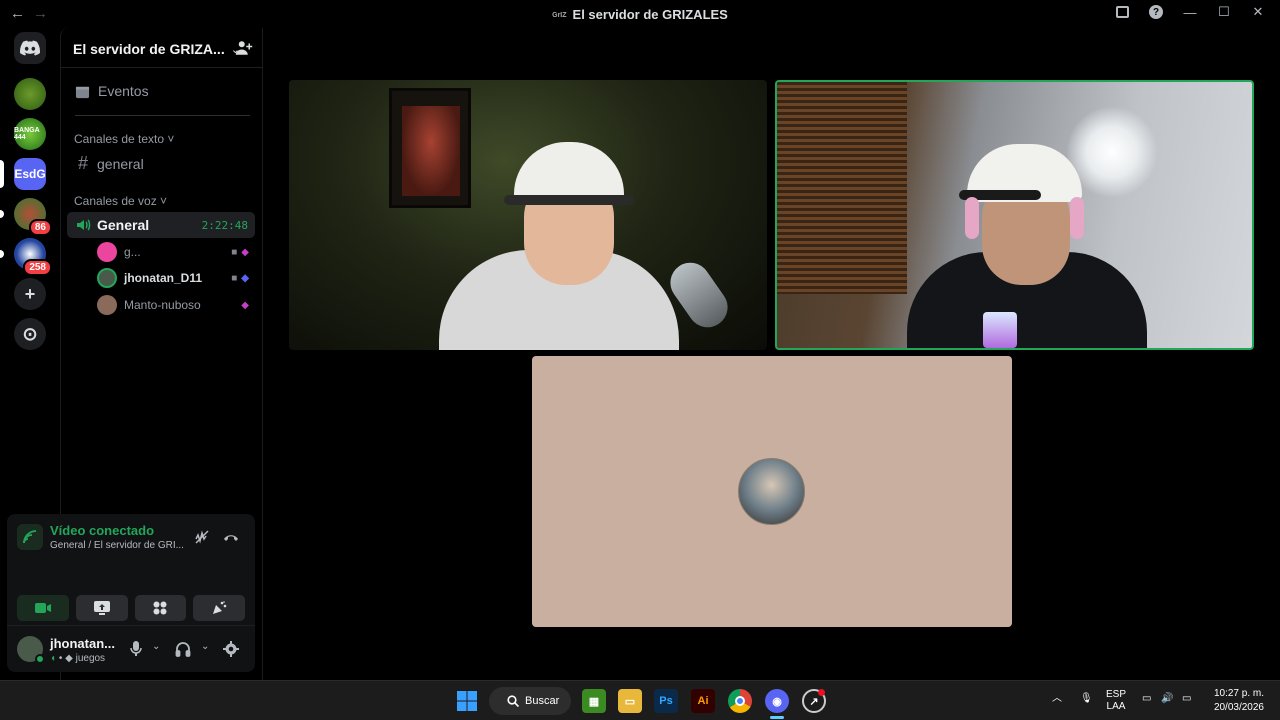  I want to click on channel-general-text: # general, so click(109, 163).